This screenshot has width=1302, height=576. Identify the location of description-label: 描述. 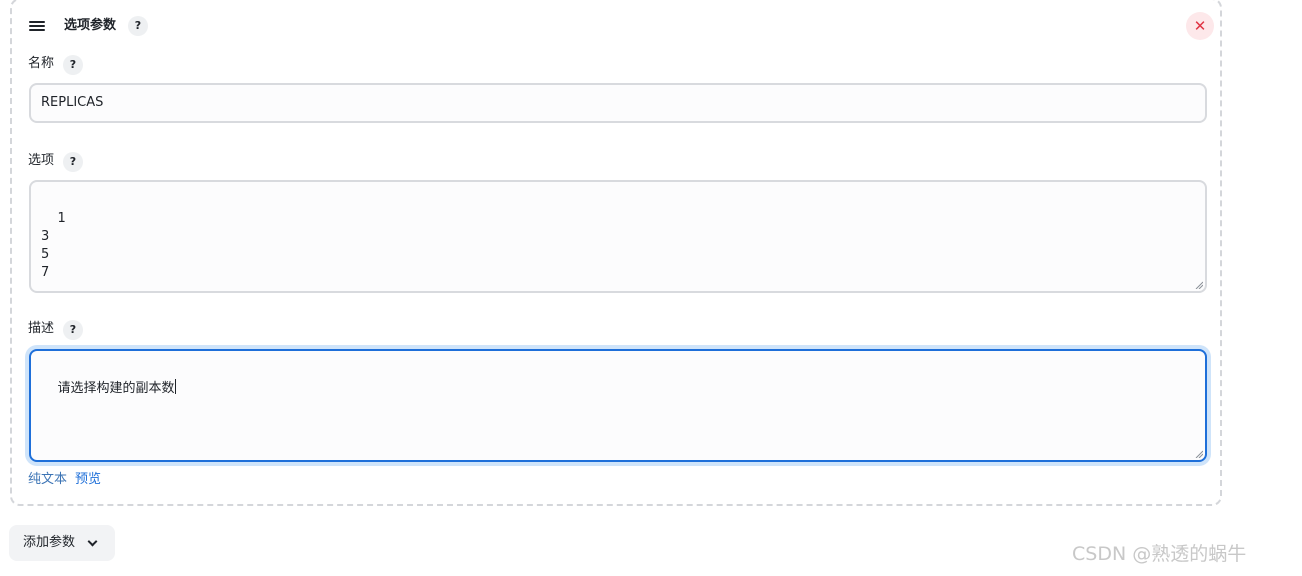
(41, 328).